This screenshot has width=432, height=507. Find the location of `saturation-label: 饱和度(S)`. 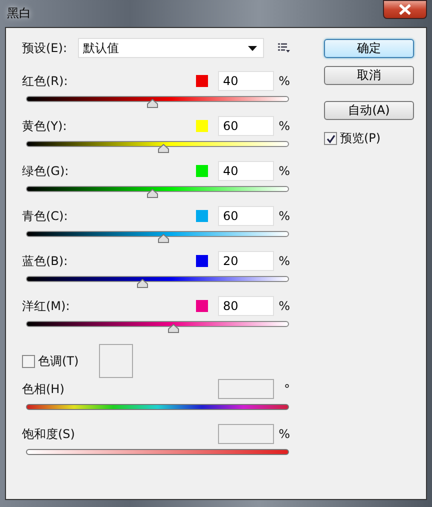

saturation-label: 饱和度(S) is located at coordinates (49, 434).